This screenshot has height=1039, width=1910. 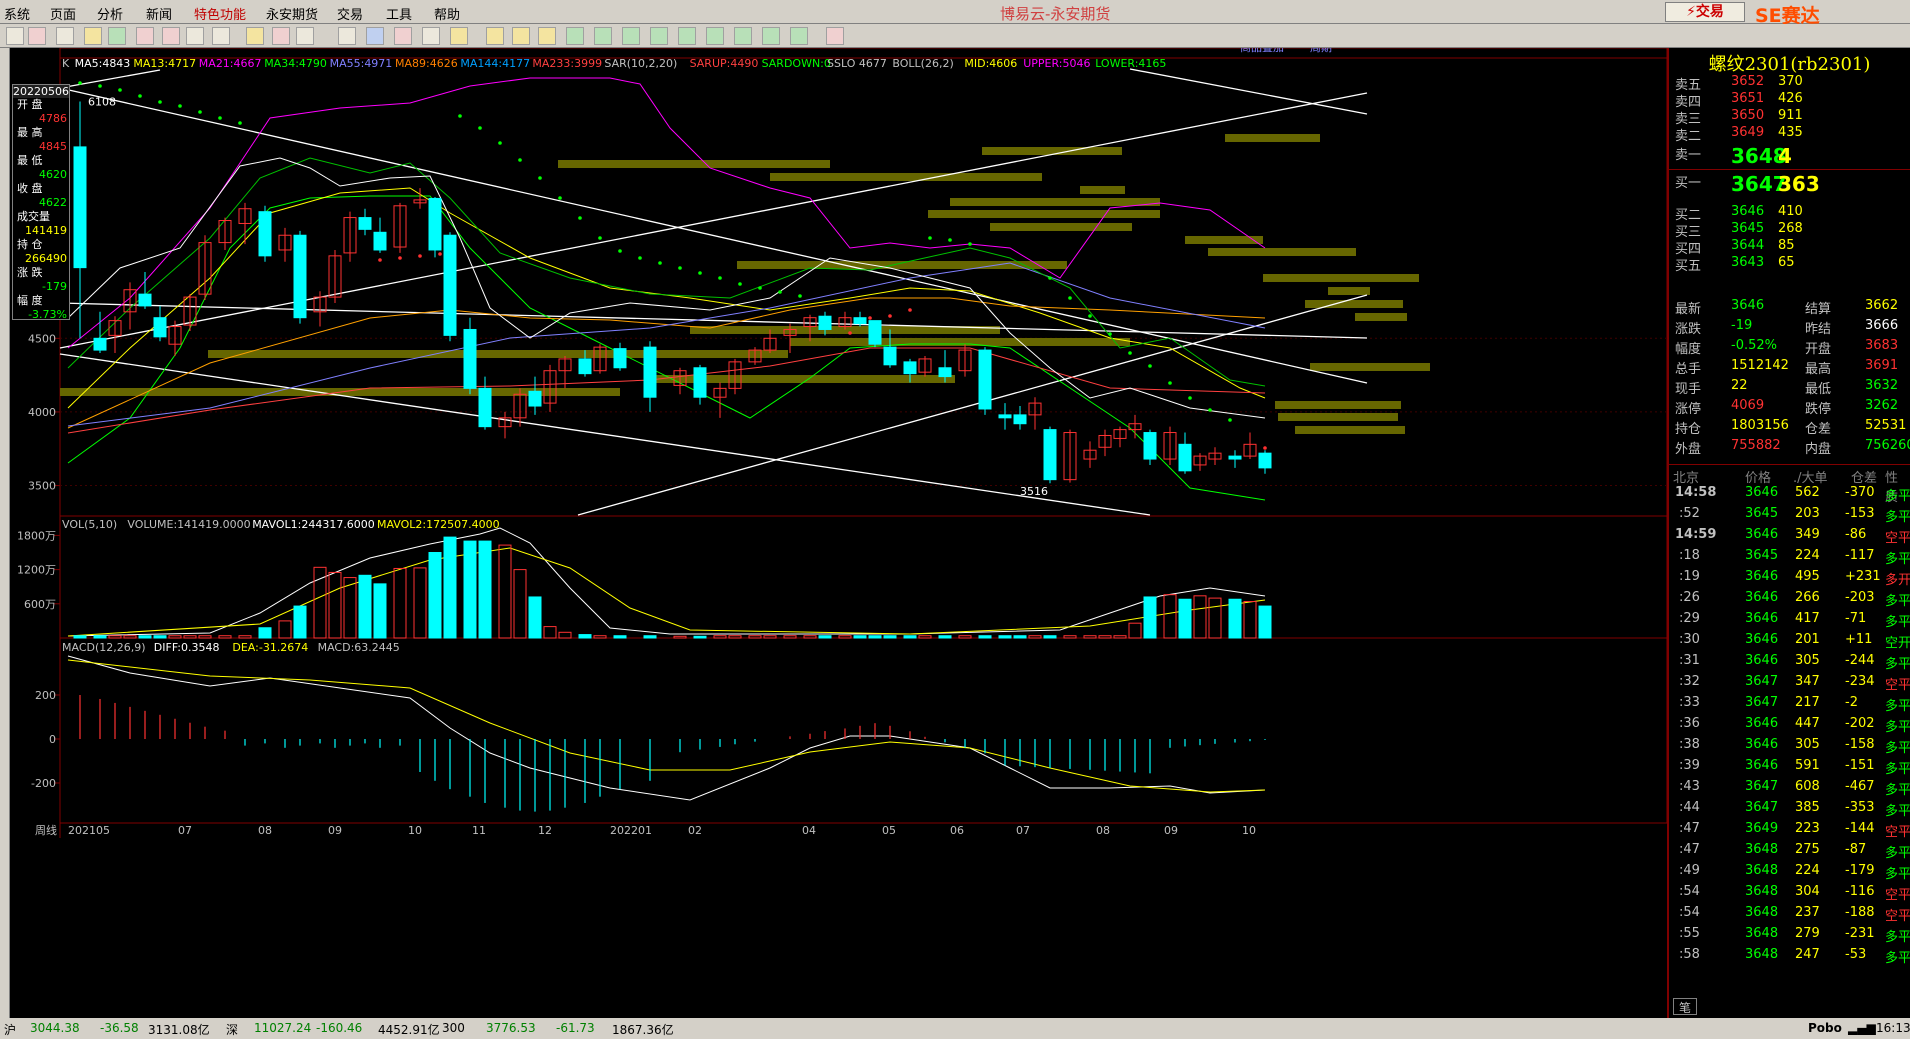 I want to click on ask1-volume: 4, so click(x=1785, y=156).